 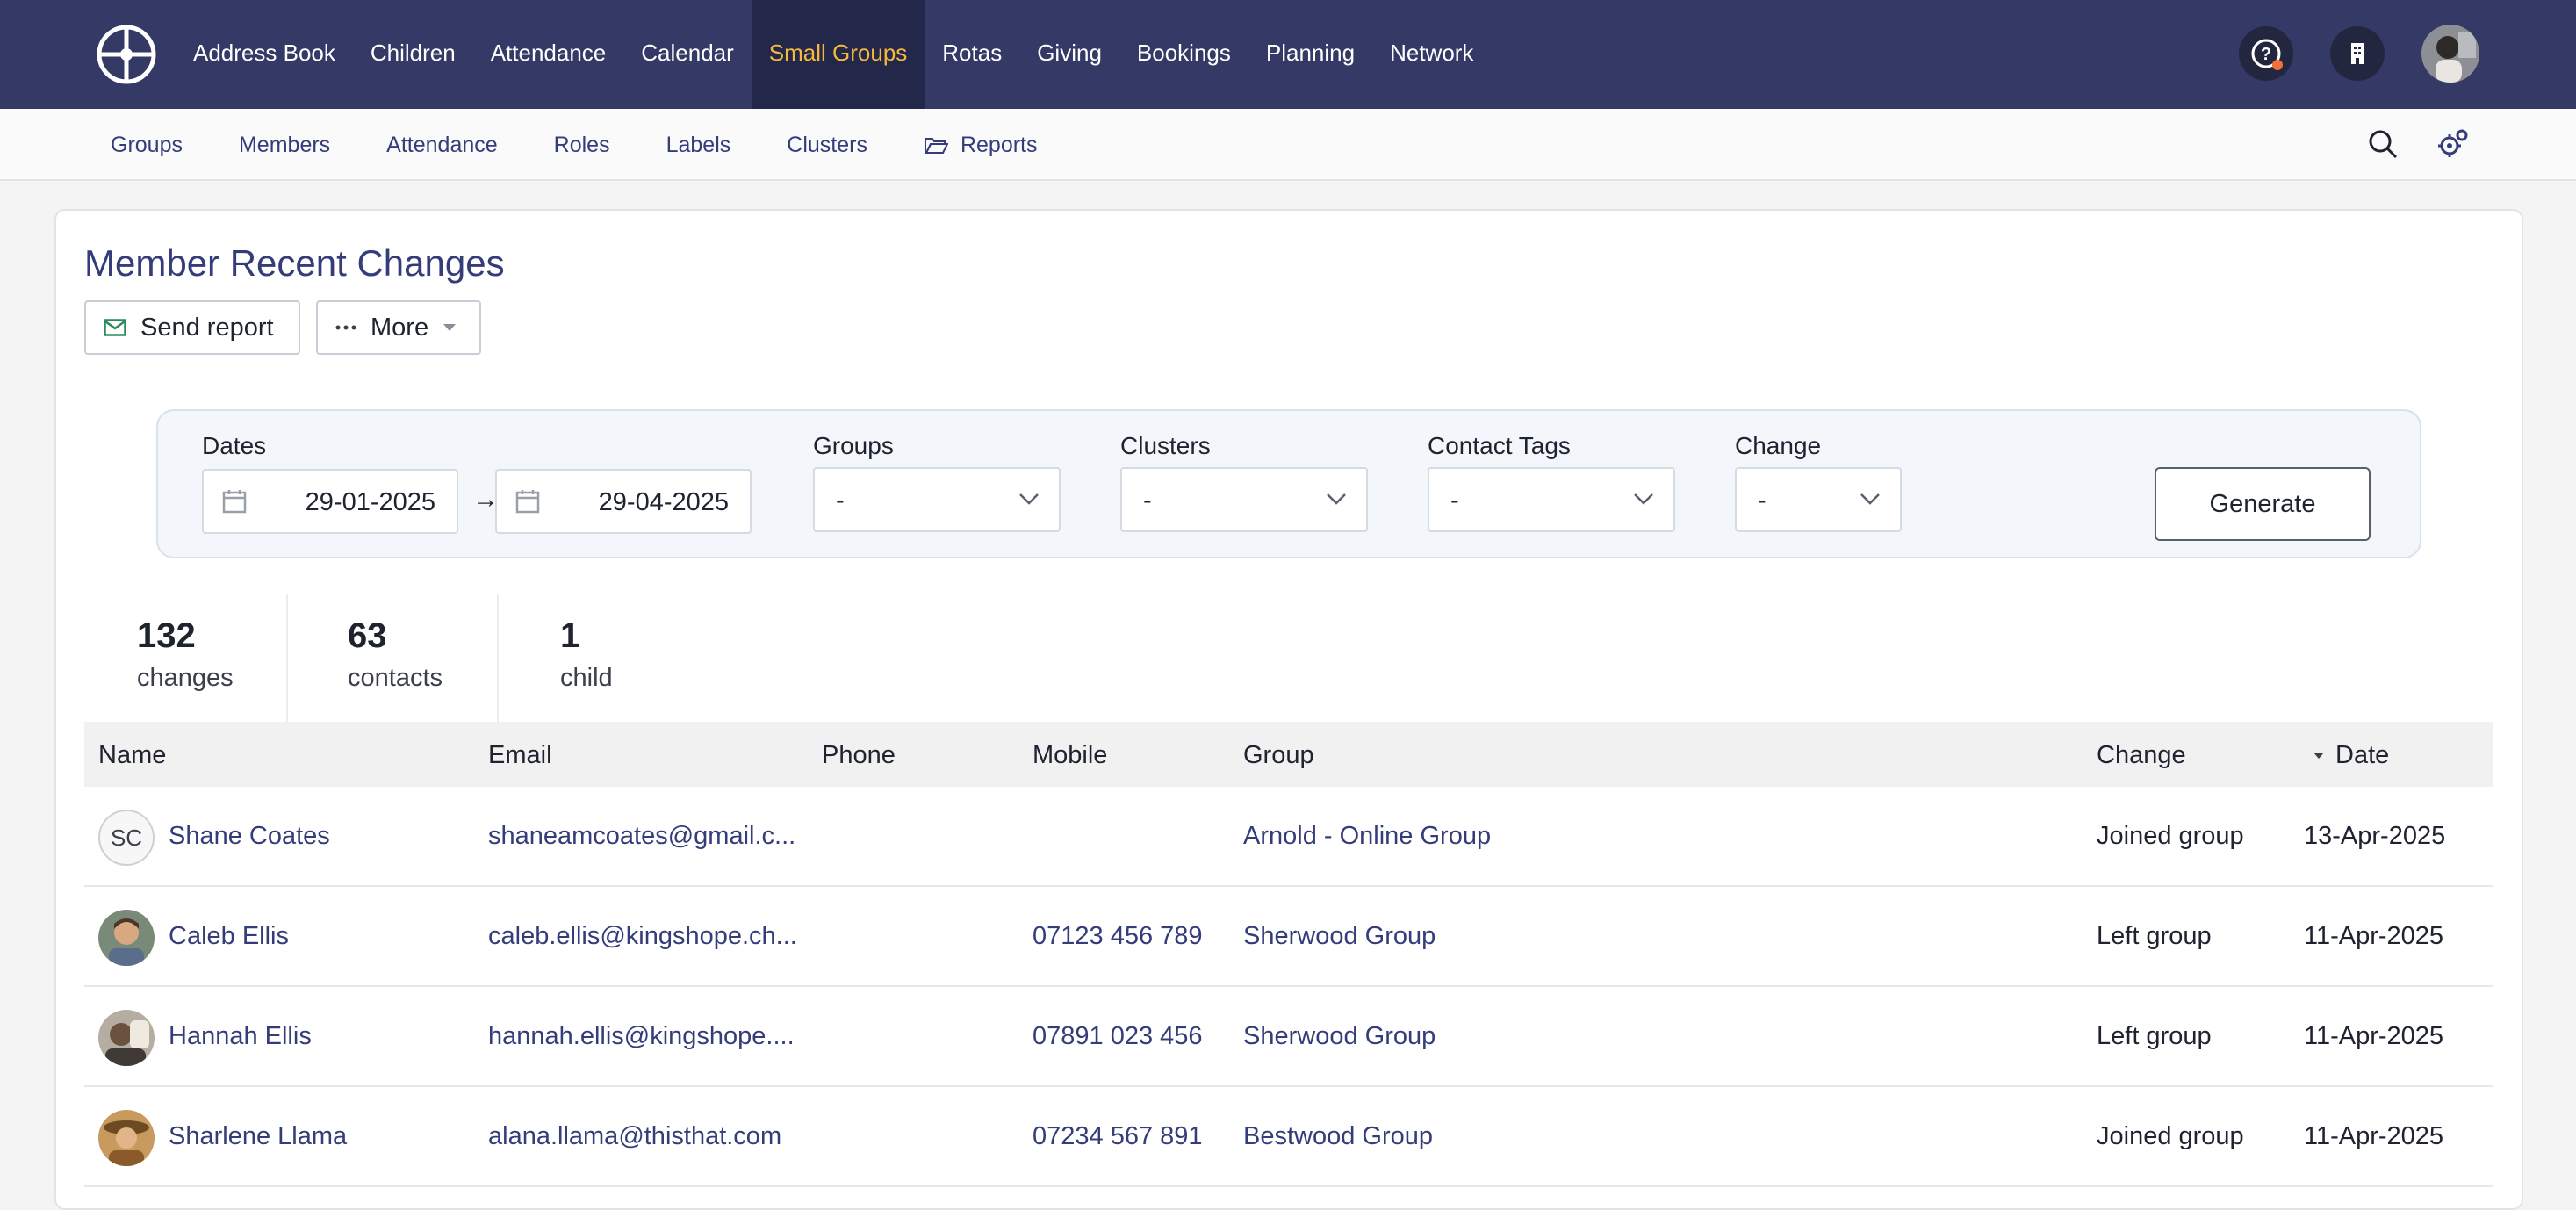 I want to click on nav-item-bookings: Bookings, so click(x=1183, y=54).